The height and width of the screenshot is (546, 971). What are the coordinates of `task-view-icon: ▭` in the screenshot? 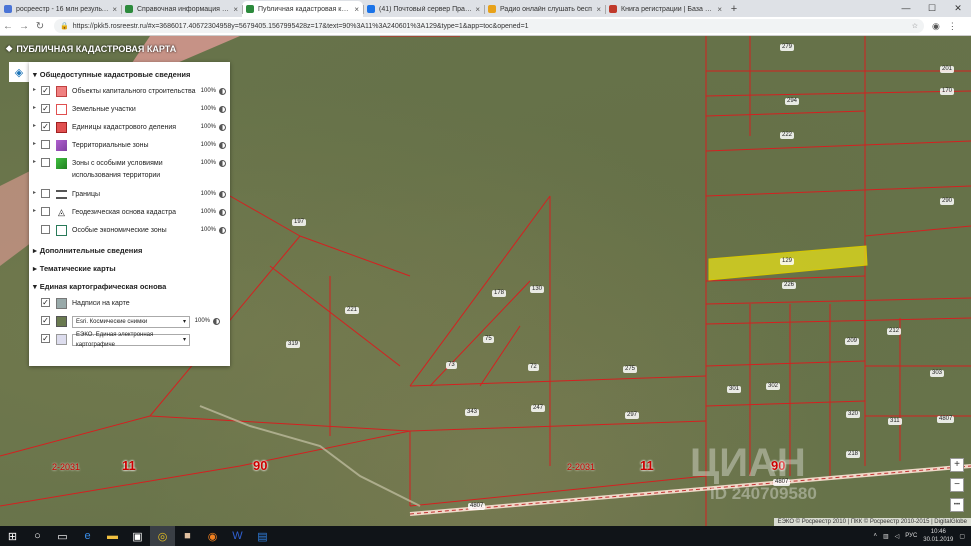 It's located at (62, 536).